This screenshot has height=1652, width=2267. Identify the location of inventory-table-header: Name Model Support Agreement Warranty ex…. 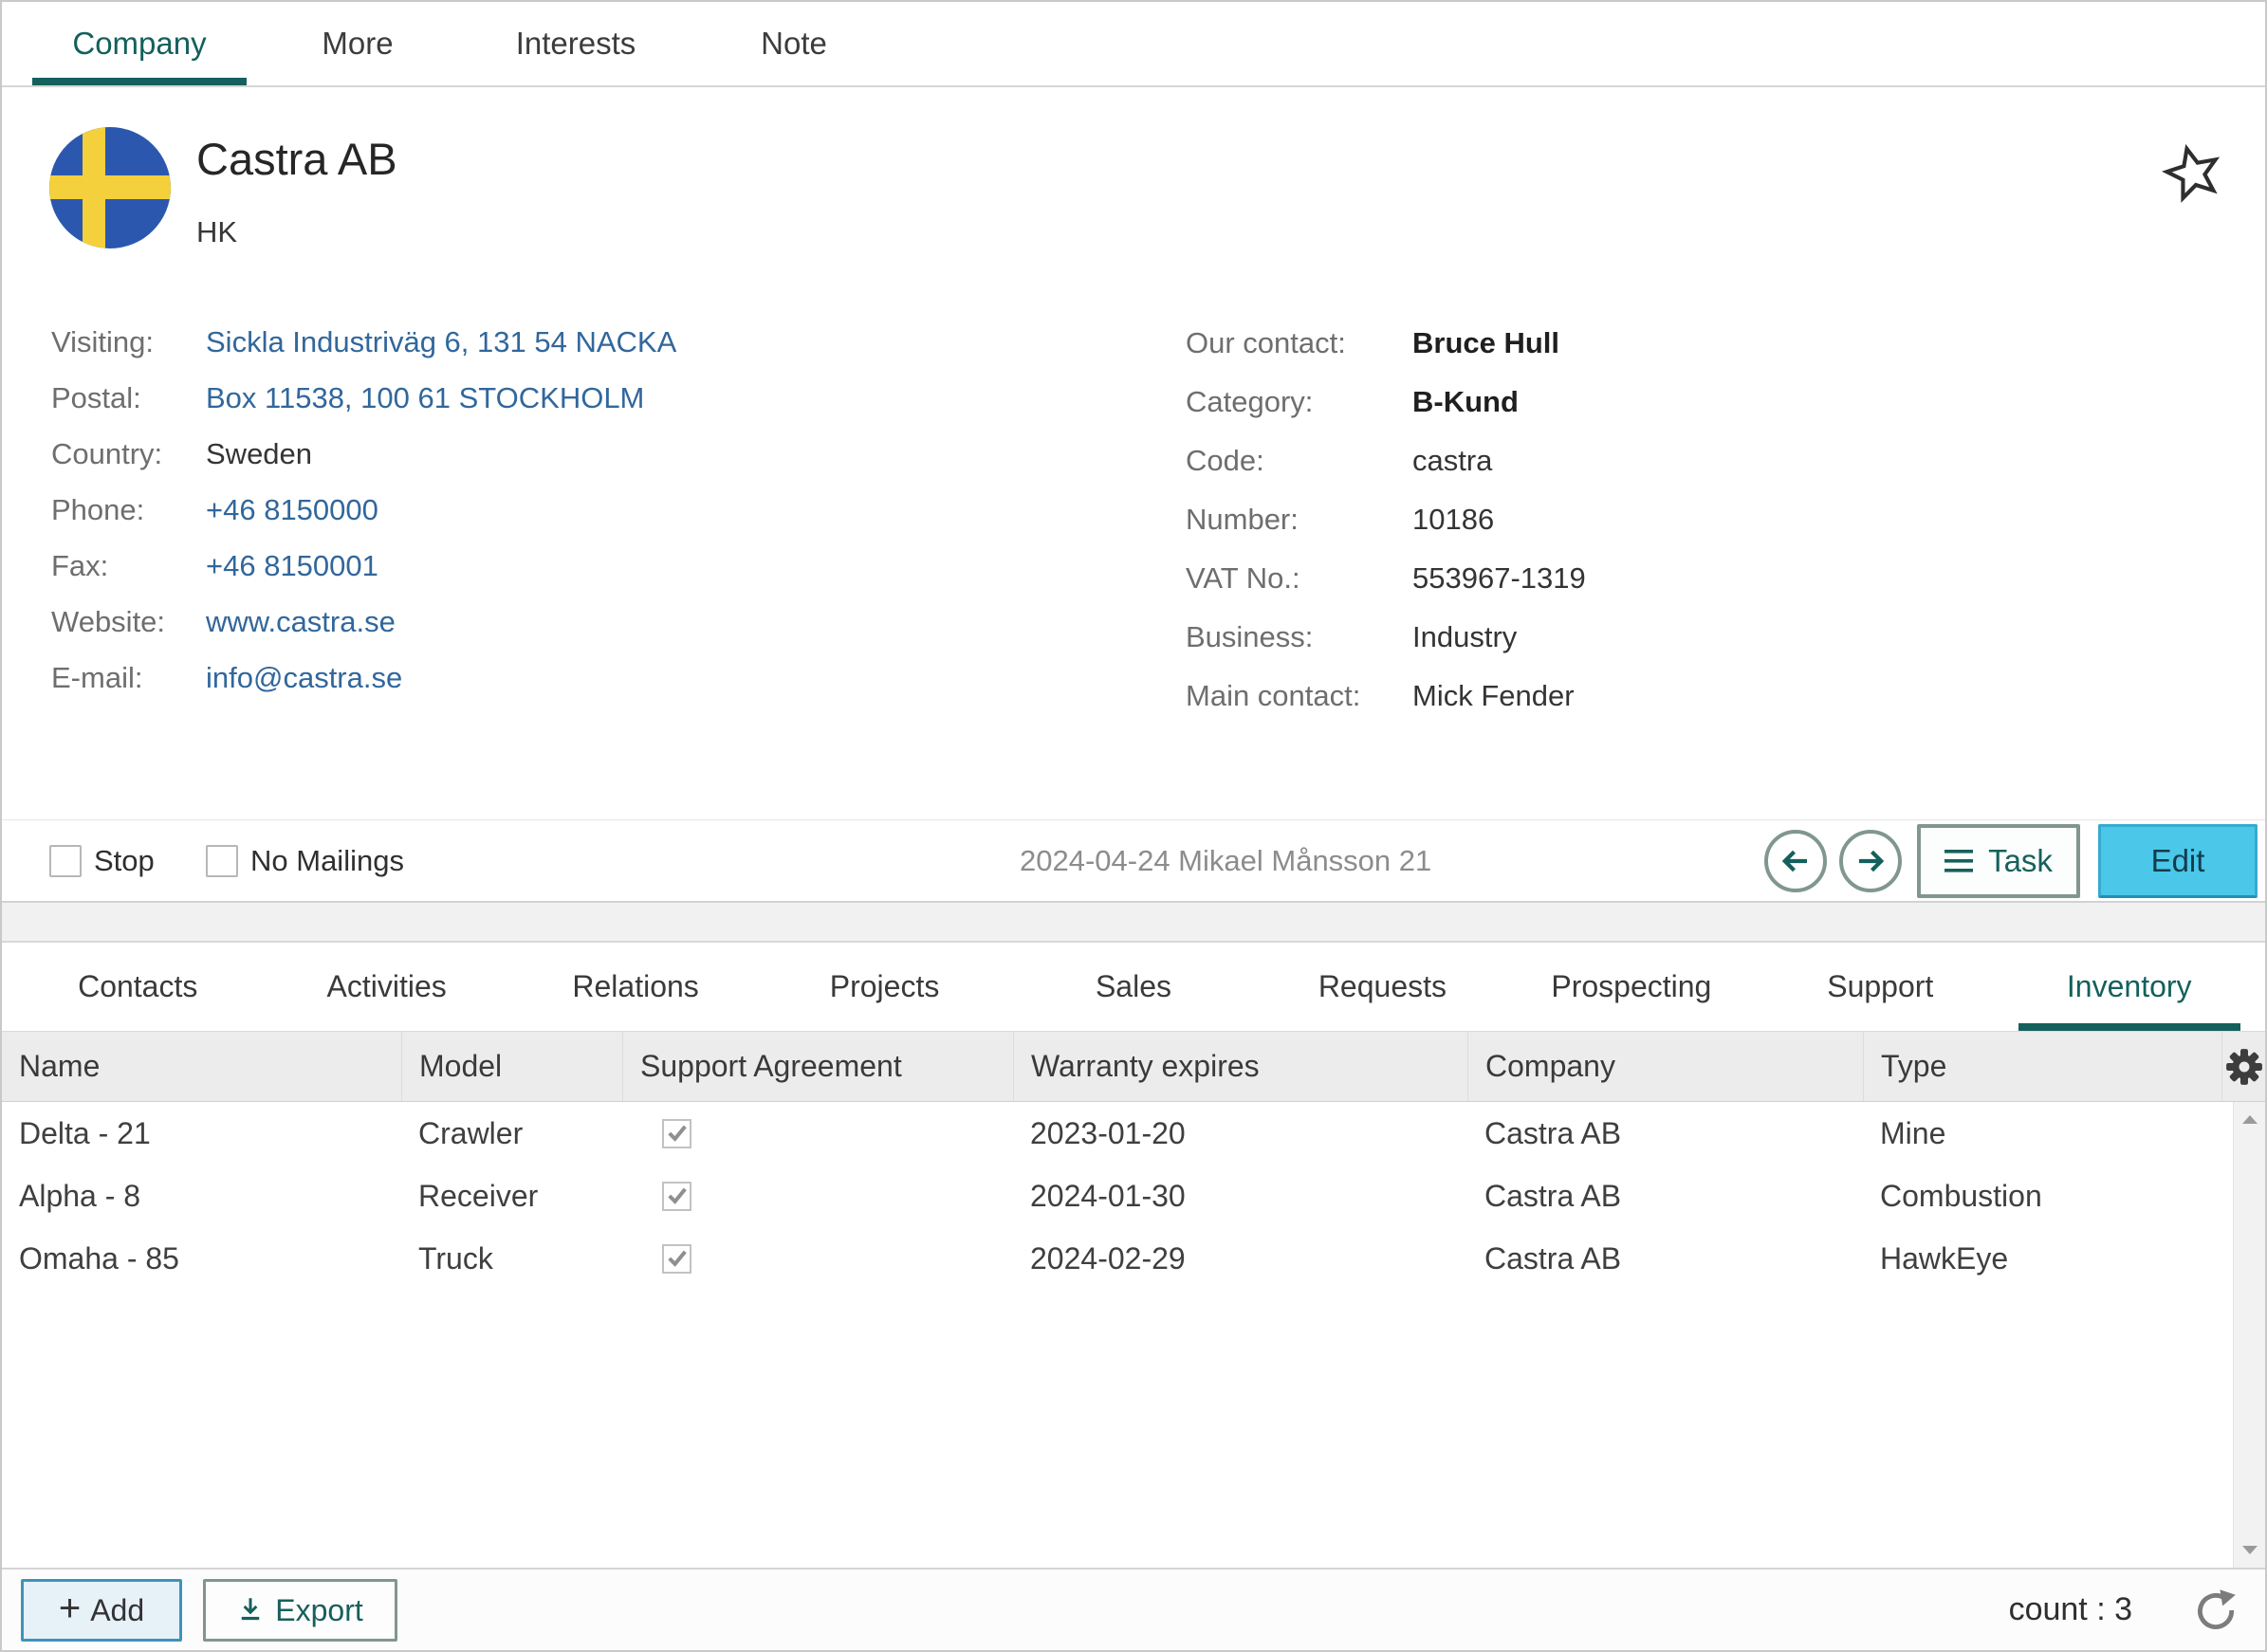
(1133, 1066).